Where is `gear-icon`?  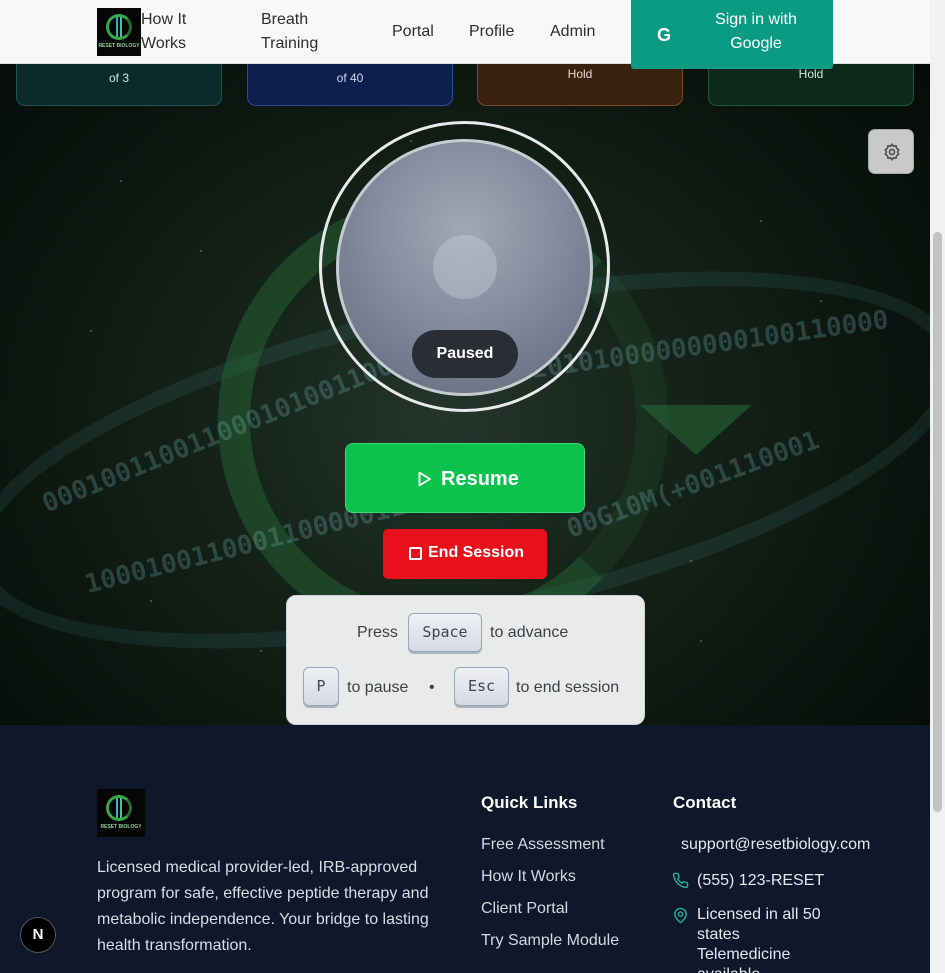 gear-icon is located at coordinates (892, 152).